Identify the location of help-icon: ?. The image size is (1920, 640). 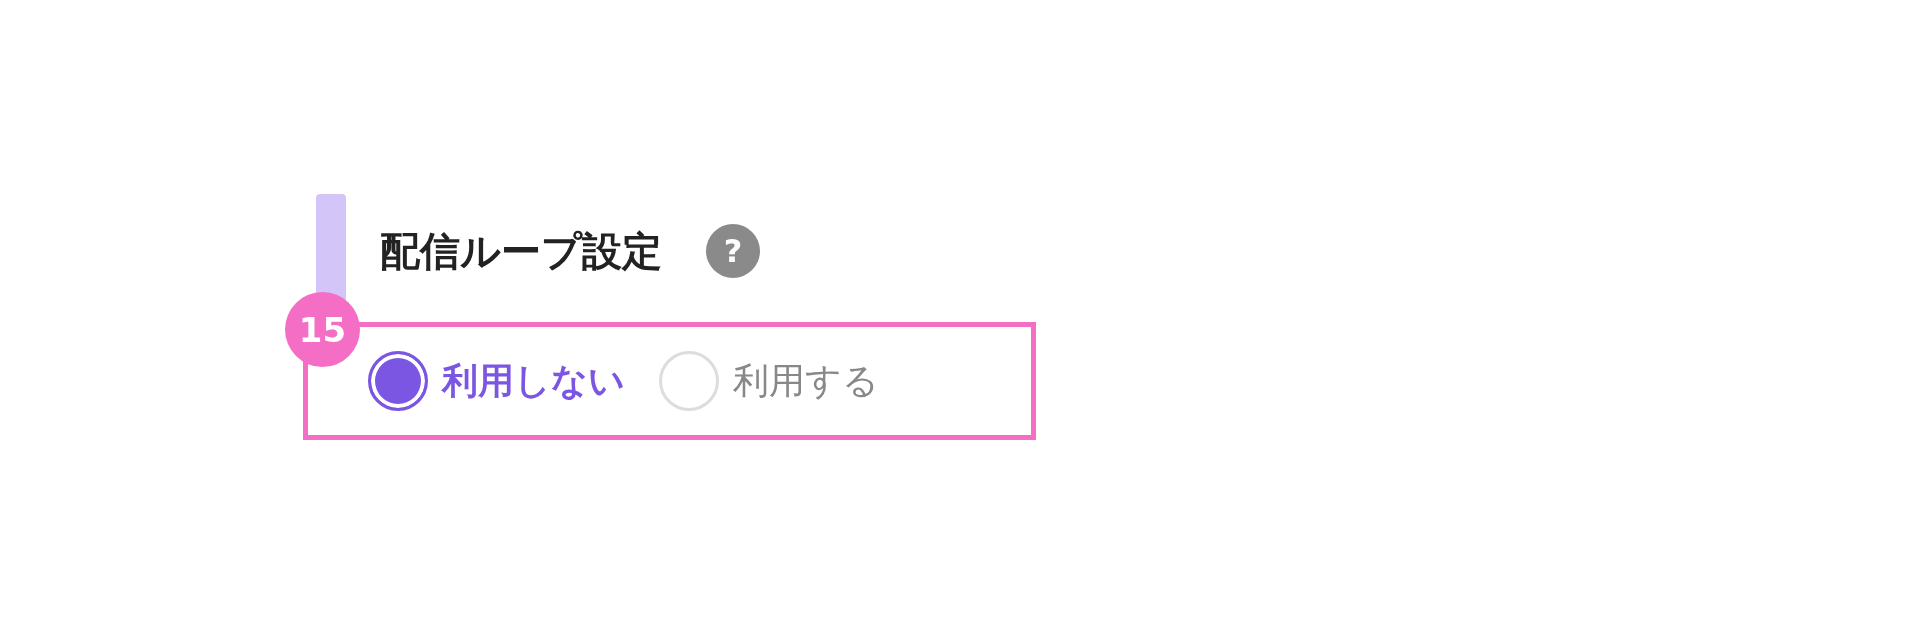
(733, 250).